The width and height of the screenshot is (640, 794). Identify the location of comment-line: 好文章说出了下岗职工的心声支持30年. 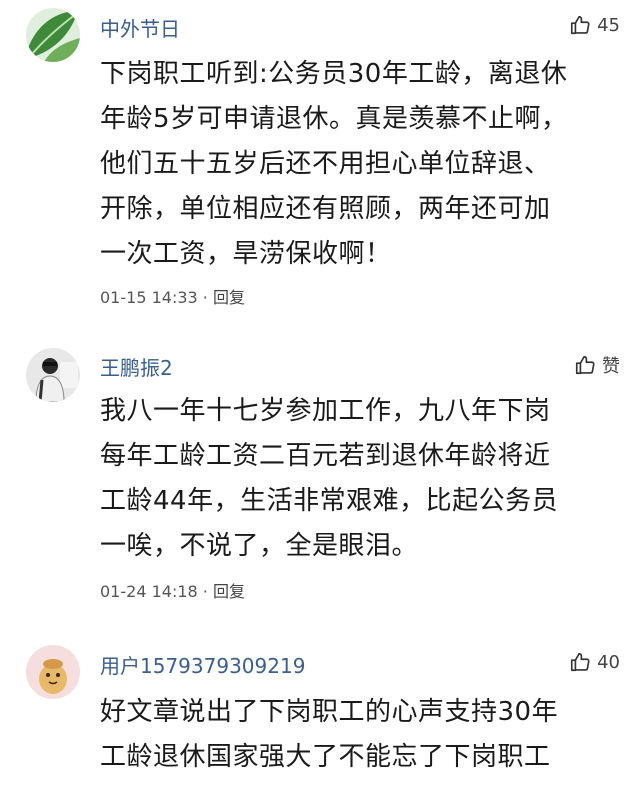
(329, 712).